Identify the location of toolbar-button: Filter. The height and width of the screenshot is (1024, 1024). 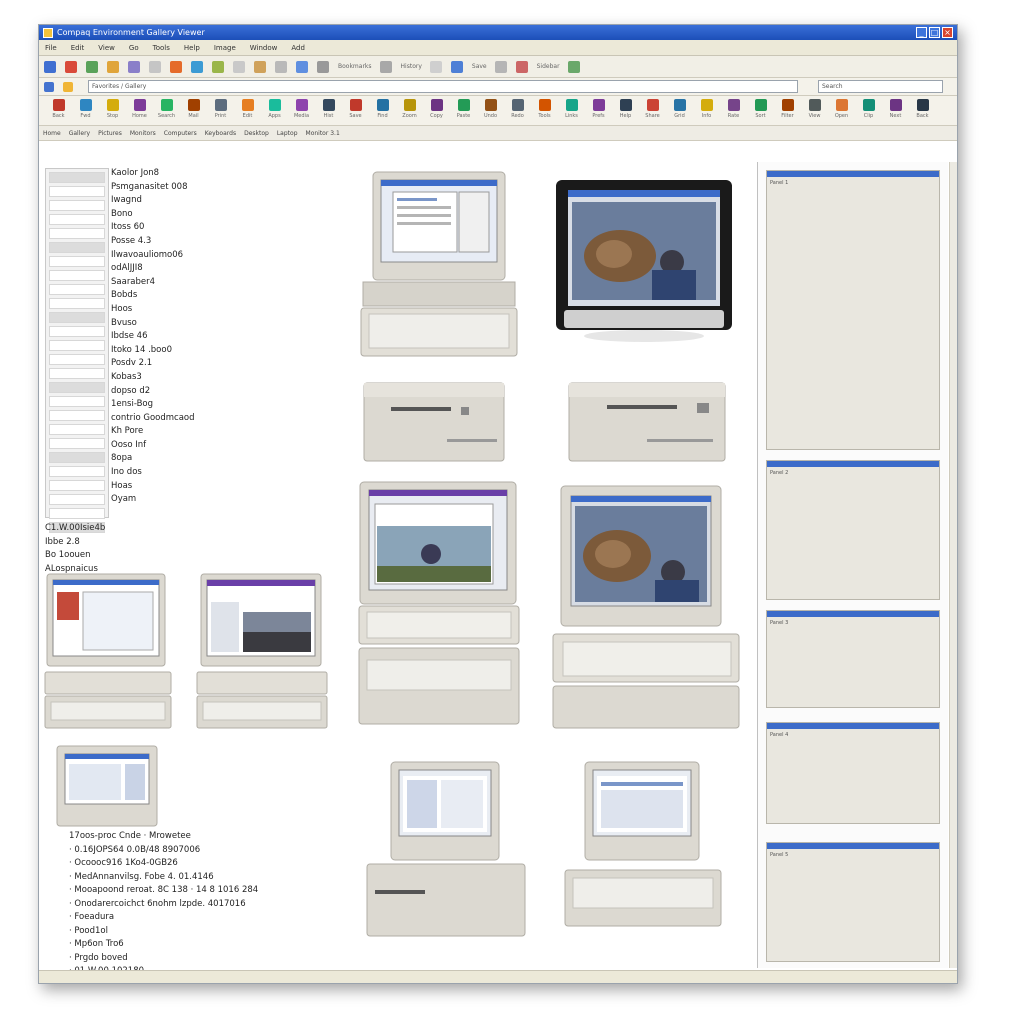
(787, 109).